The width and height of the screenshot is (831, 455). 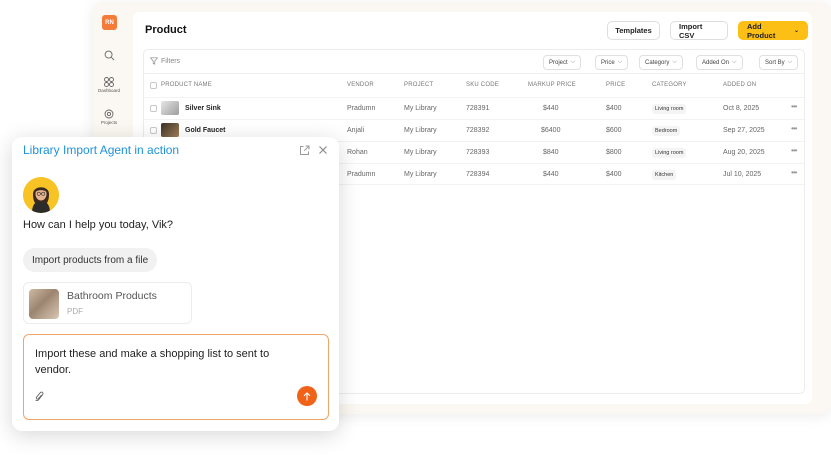 What do you see at coordinates (109, 122) in the screenshot?
I see `rail-projects-label: Projects` at bounding box center [109, 122].